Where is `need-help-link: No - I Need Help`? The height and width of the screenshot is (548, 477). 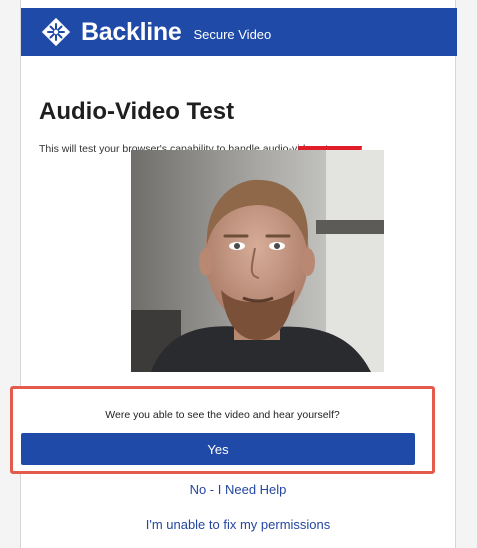 need-help-link: No - I Need Help is located at coordinates (238, 489).